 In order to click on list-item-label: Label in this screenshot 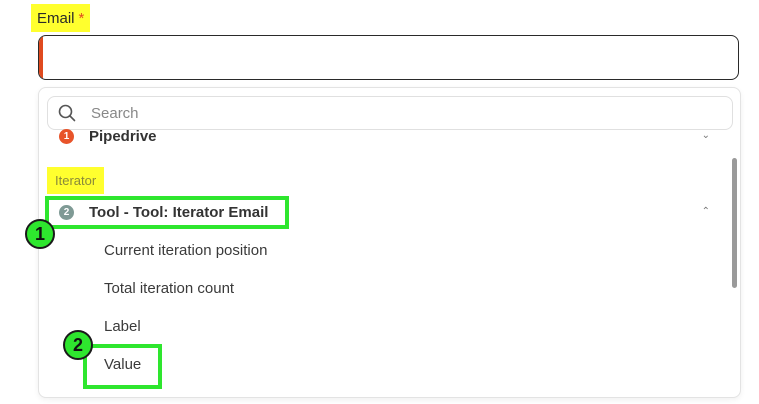, I will do `click(122, 326)`.